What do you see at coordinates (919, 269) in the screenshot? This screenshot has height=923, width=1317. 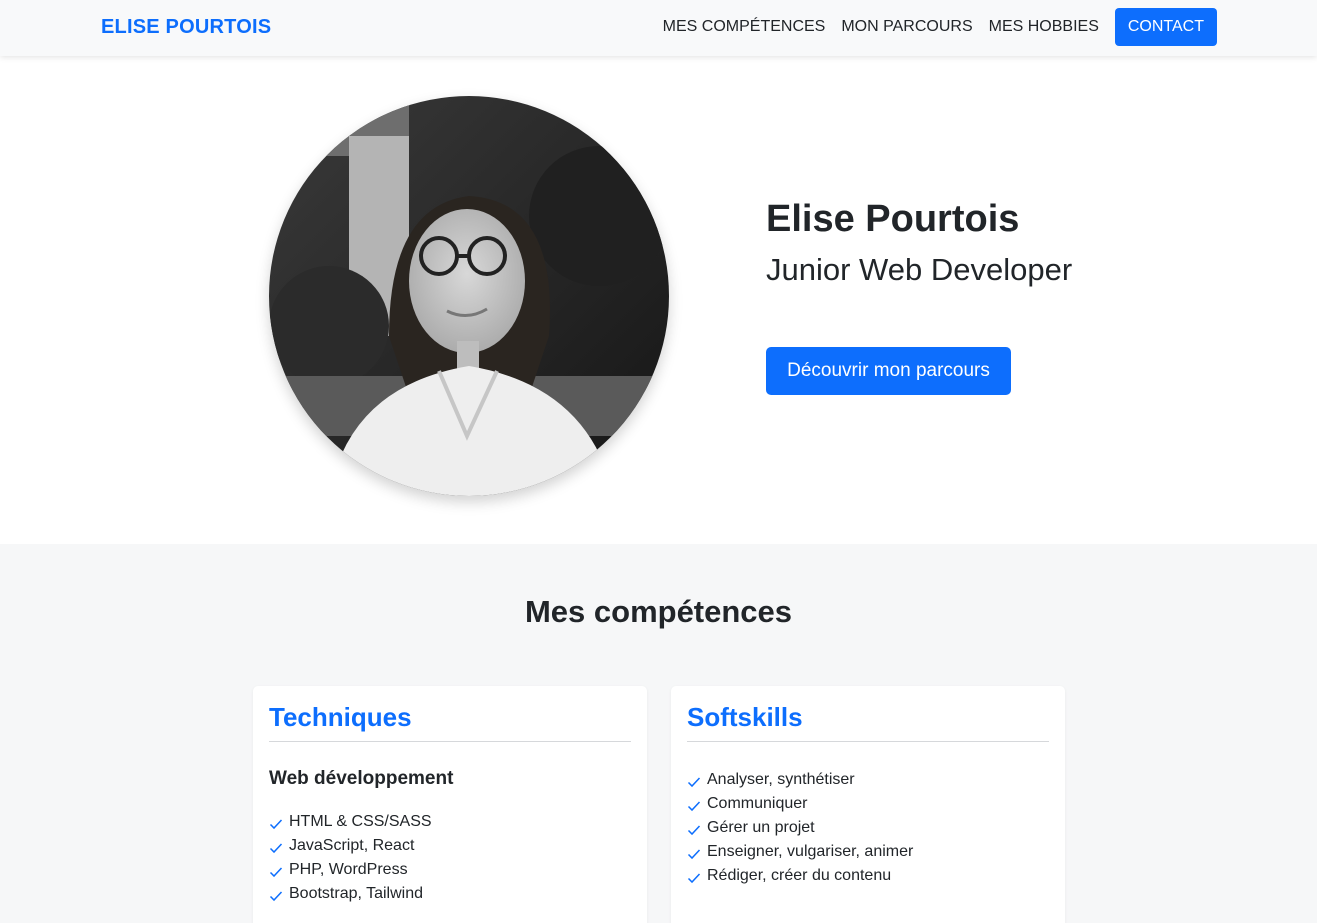 I see `hero-role: Junior Web Developer` at bounding box center [919, 269].